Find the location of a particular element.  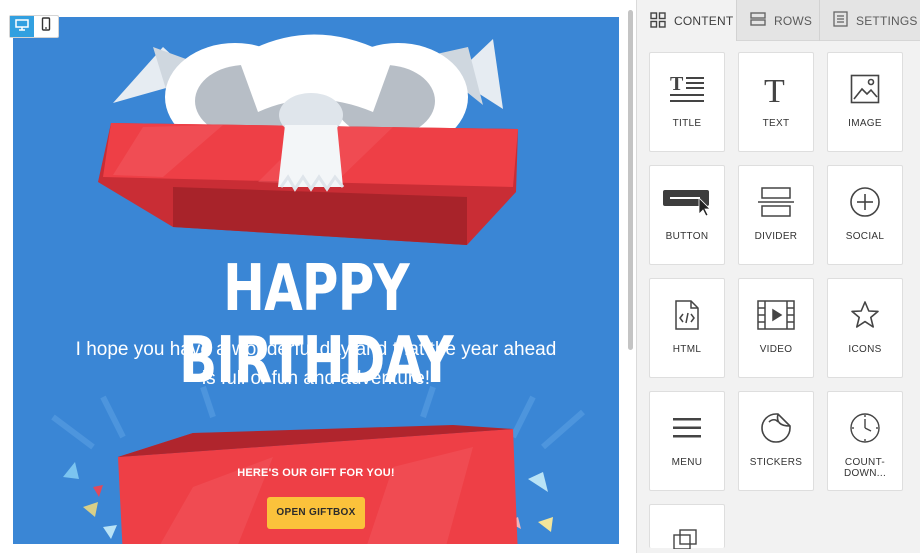

block-partial is located at coordinates (687, 526).